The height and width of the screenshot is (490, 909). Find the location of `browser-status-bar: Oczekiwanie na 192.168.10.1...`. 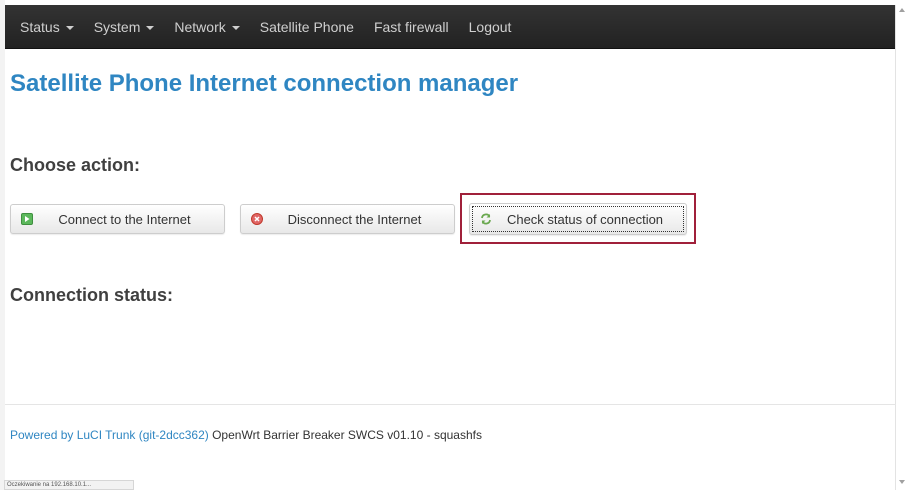

browser-status-bar: Oczekiwanie na 192.168.10.1... is located at coordinates (69, 485).